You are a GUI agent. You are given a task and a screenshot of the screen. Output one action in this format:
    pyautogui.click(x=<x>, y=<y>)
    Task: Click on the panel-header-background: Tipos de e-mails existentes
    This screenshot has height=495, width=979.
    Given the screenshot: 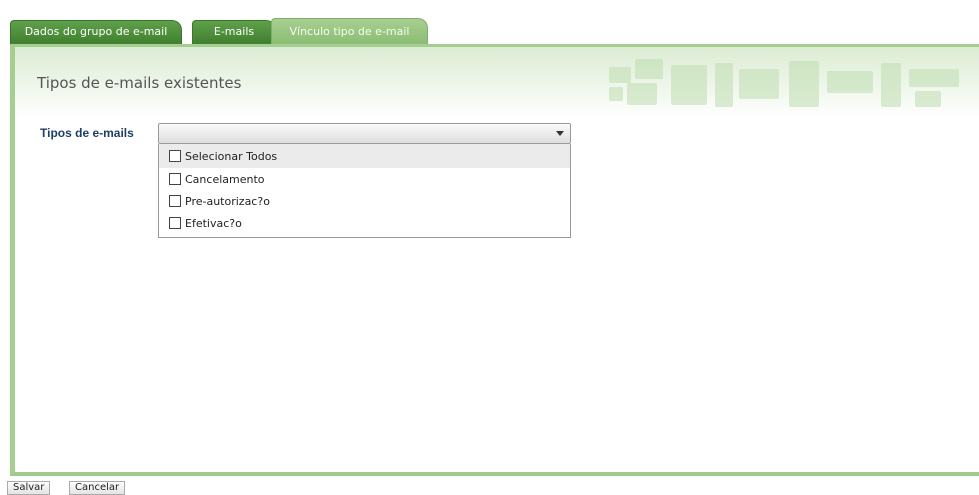 What is the action you would take?
    pyautogui.click(x=497, y=82)
    